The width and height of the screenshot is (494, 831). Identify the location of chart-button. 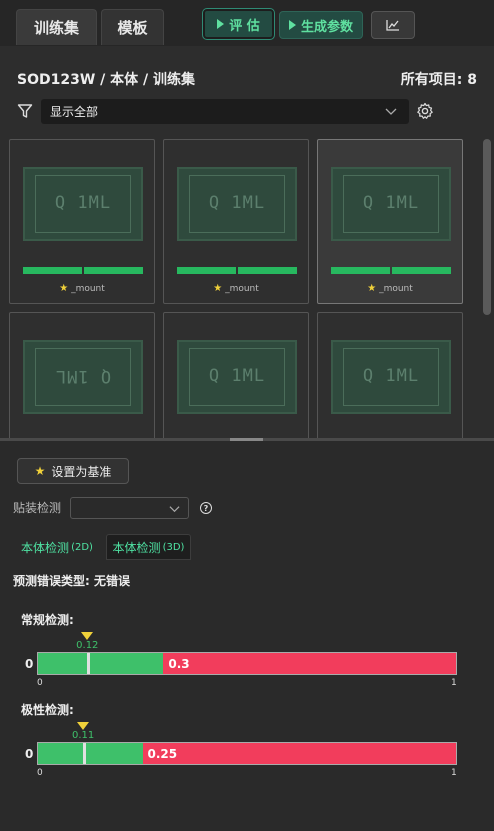
(393, 25).